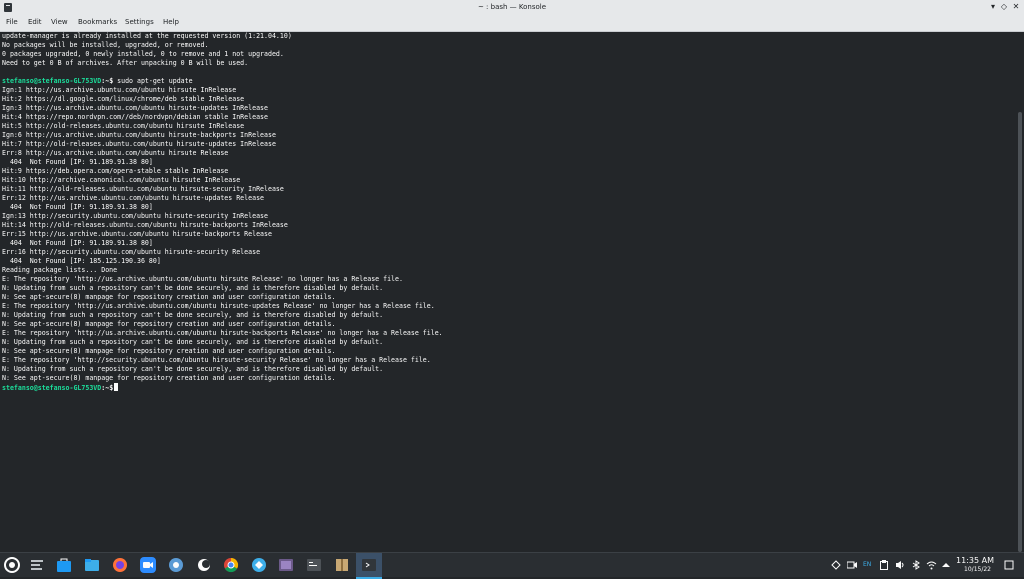  Describe the element at coordinates (176, 565) in the screenshot. I see `chromium-icon` at that location.